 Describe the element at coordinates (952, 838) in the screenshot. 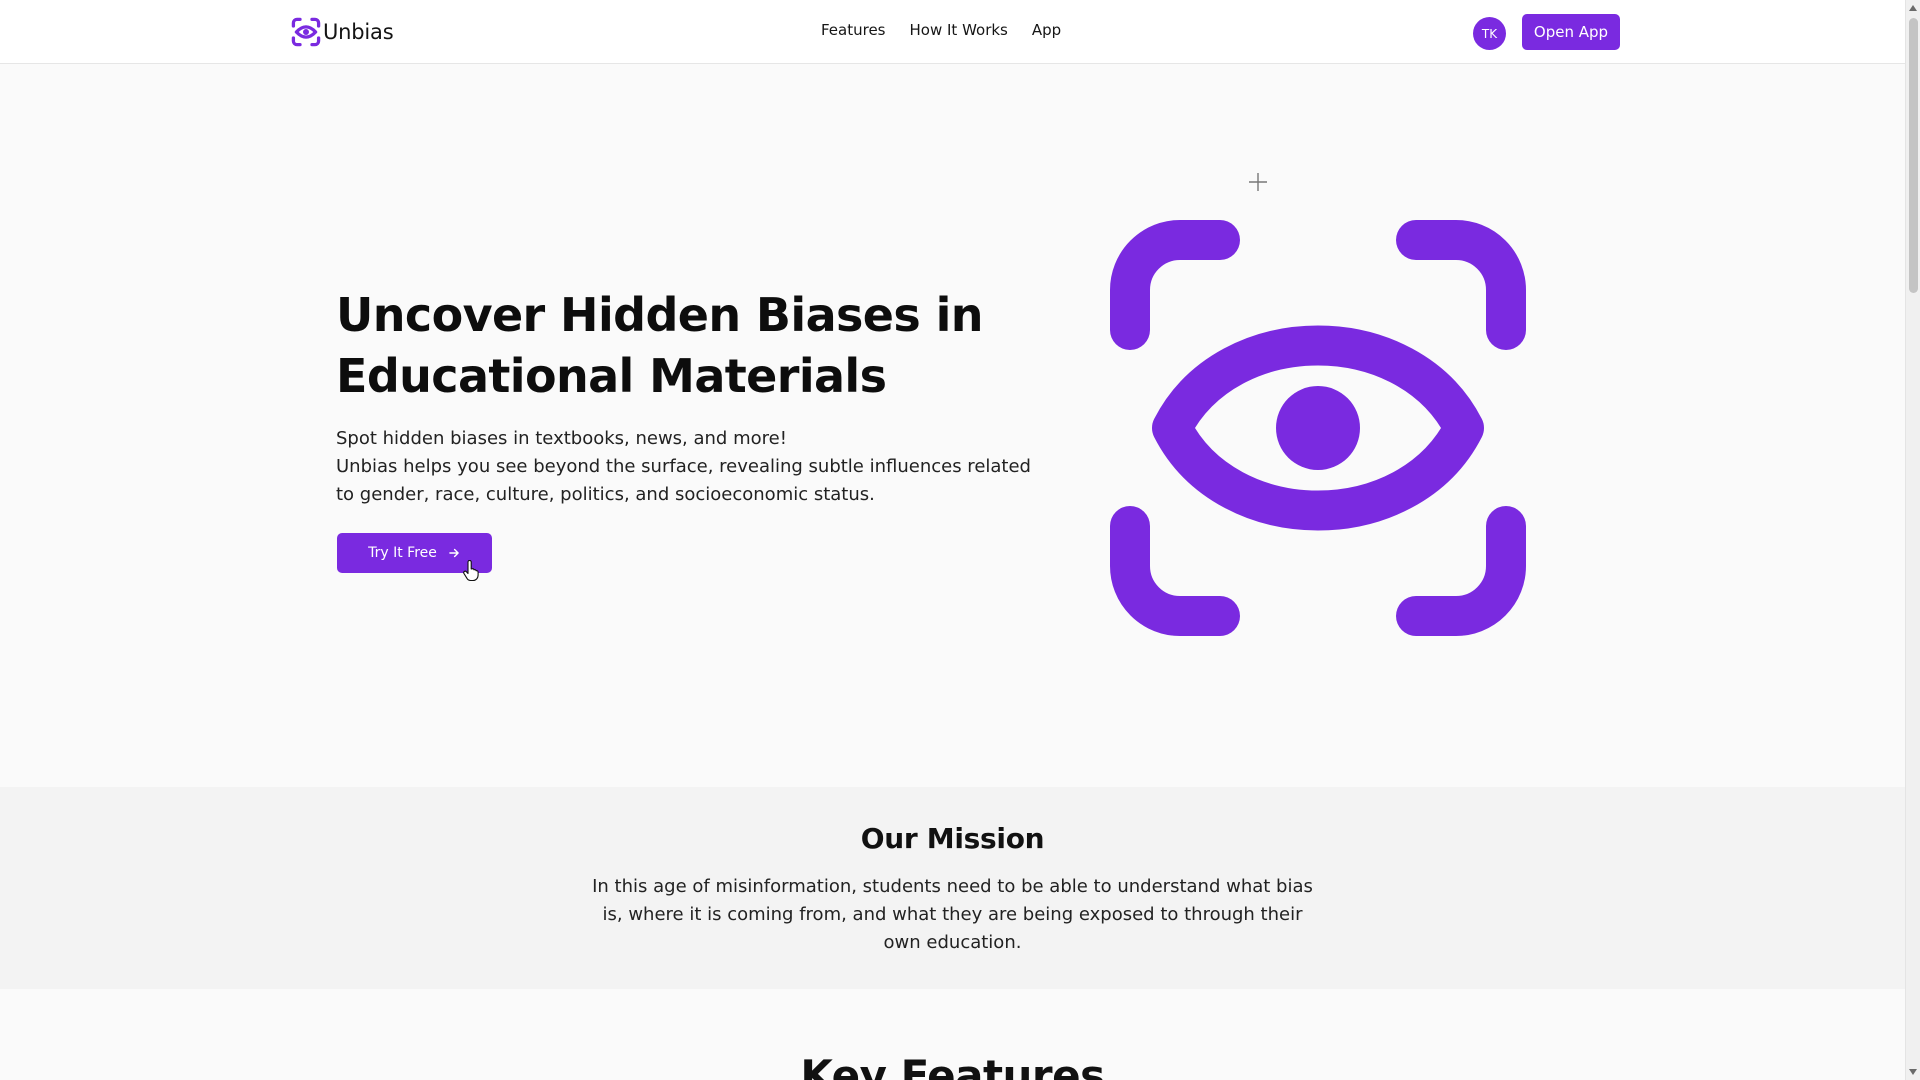

I see `mission-title: Our Mission` at that location.